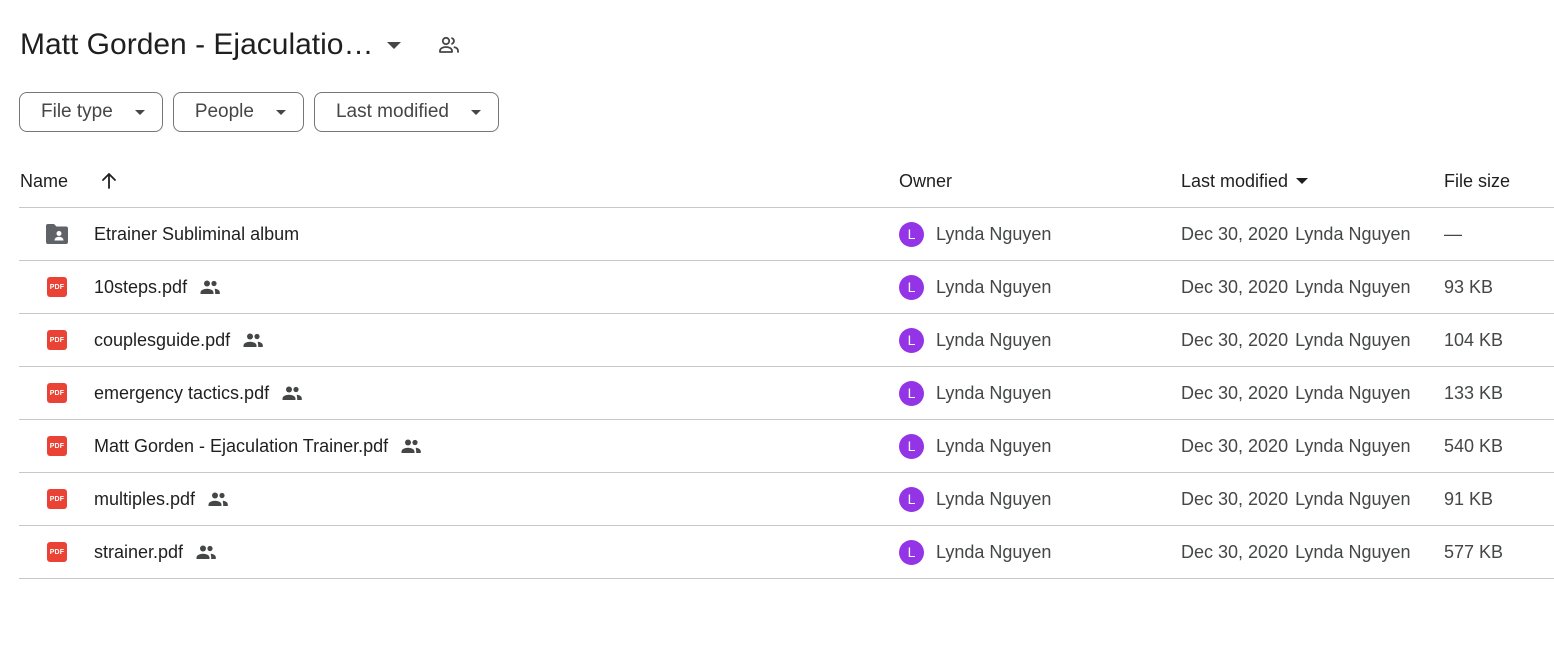  I want to click on column-header-name: Name, so click(44, 181).